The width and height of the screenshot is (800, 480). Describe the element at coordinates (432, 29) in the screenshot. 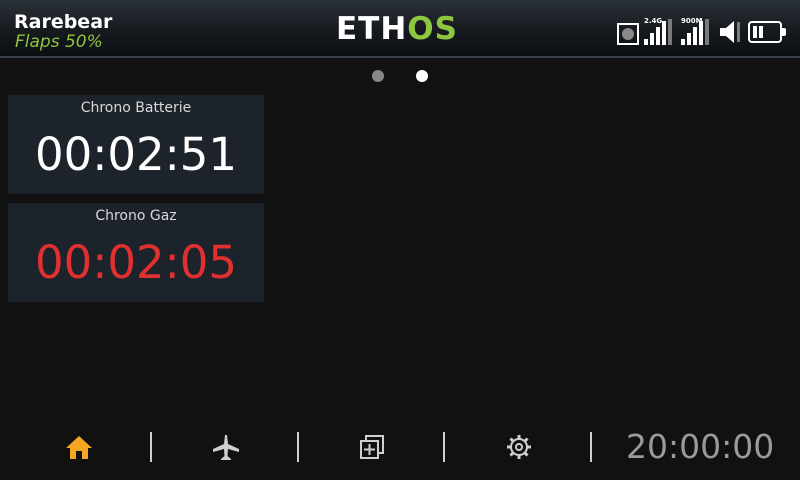

I see `logo-os: OS` at that location.